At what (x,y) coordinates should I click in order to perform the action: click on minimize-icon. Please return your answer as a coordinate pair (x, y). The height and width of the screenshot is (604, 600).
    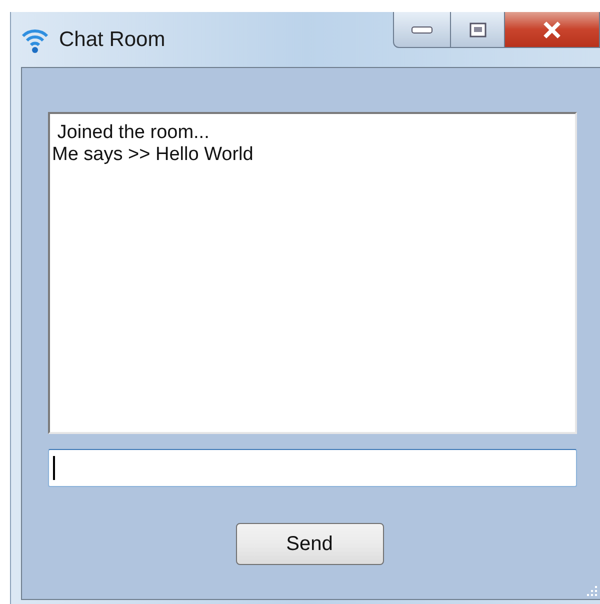
    Looking at the image, I should click on (422, 30).